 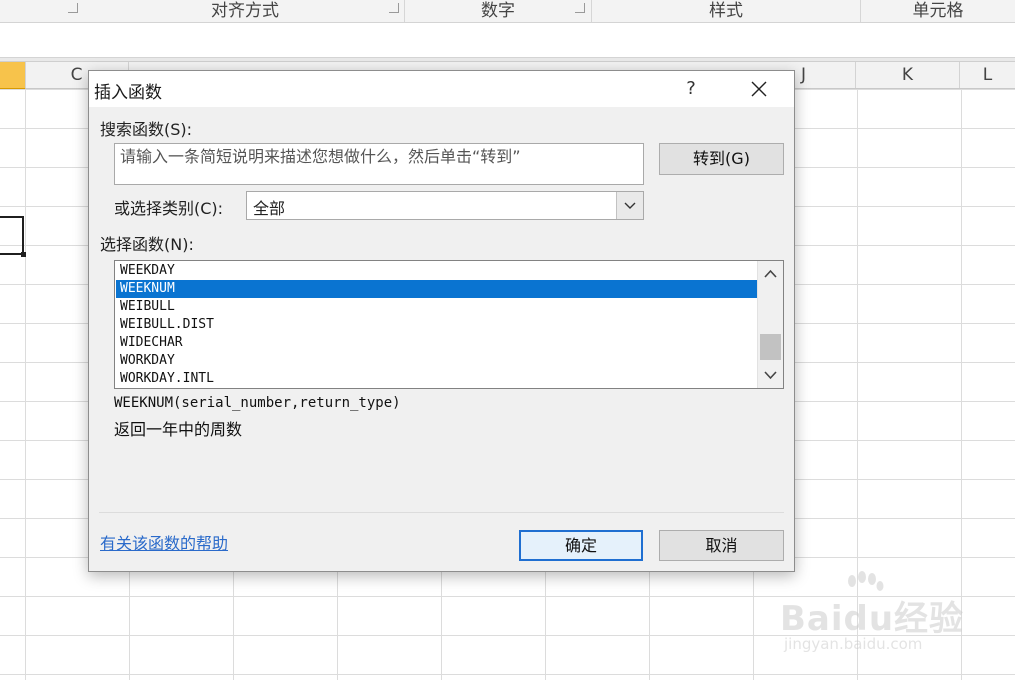 I want to click on formula-bar, so click(x=507, y=40).